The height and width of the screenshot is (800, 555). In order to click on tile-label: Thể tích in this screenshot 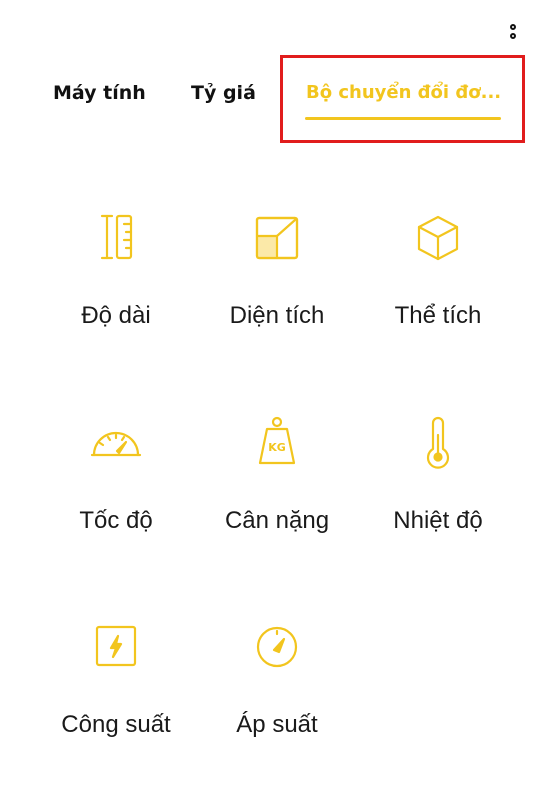, I will do `click(438, 315)`.